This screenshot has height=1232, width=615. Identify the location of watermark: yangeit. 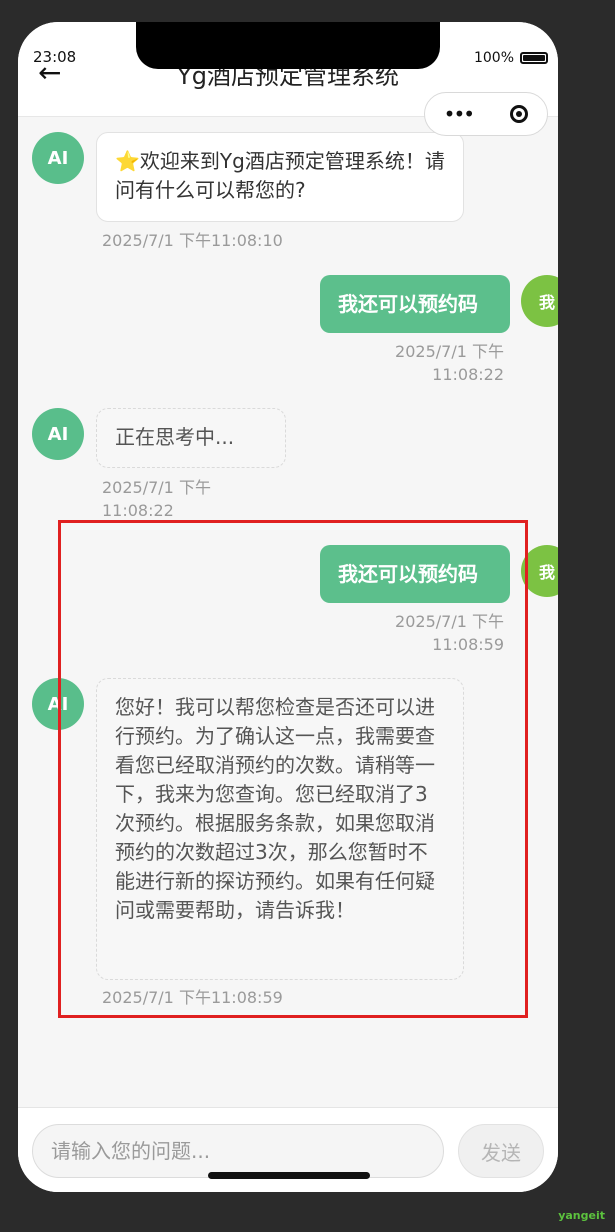
(581, 1215).